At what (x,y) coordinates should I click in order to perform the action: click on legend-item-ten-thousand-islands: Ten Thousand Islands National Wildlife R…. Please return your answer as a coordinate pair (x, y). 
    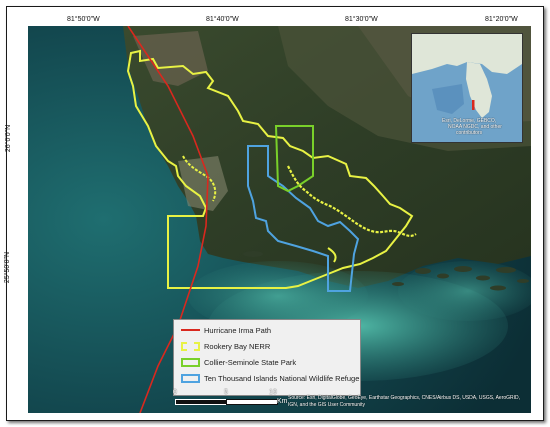
    Looking at the image, I should click on (270, 378).